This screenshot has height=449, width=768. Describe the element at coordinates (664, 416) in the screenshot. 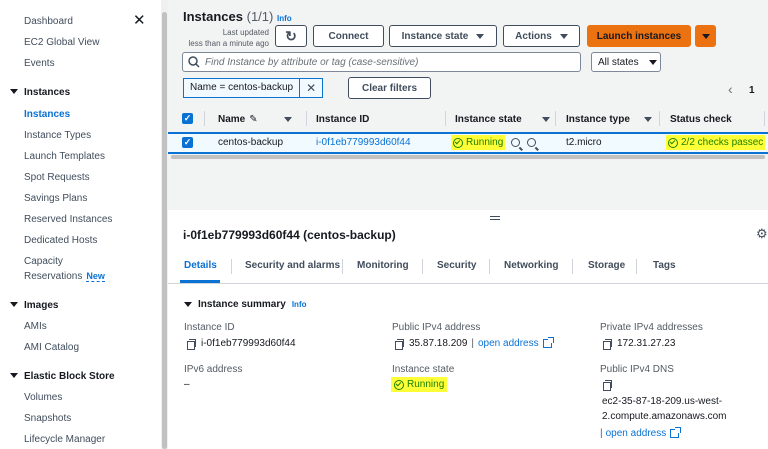

I see `public-dns-line-2: 2.compute.amazonaws.com` at that location.